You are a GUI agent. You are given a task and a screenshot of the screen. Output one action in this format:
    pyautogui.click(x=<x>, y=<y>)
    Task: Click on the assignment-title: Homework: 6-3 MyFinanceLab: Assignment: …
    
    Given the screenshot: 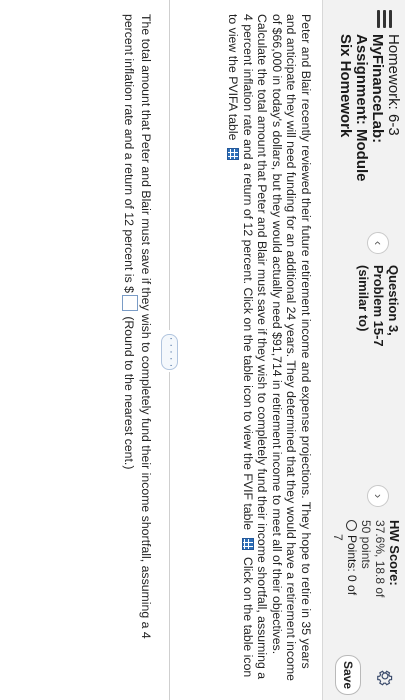 What is the action you would take?
    pyautogui.click(x=369, y=114)
    